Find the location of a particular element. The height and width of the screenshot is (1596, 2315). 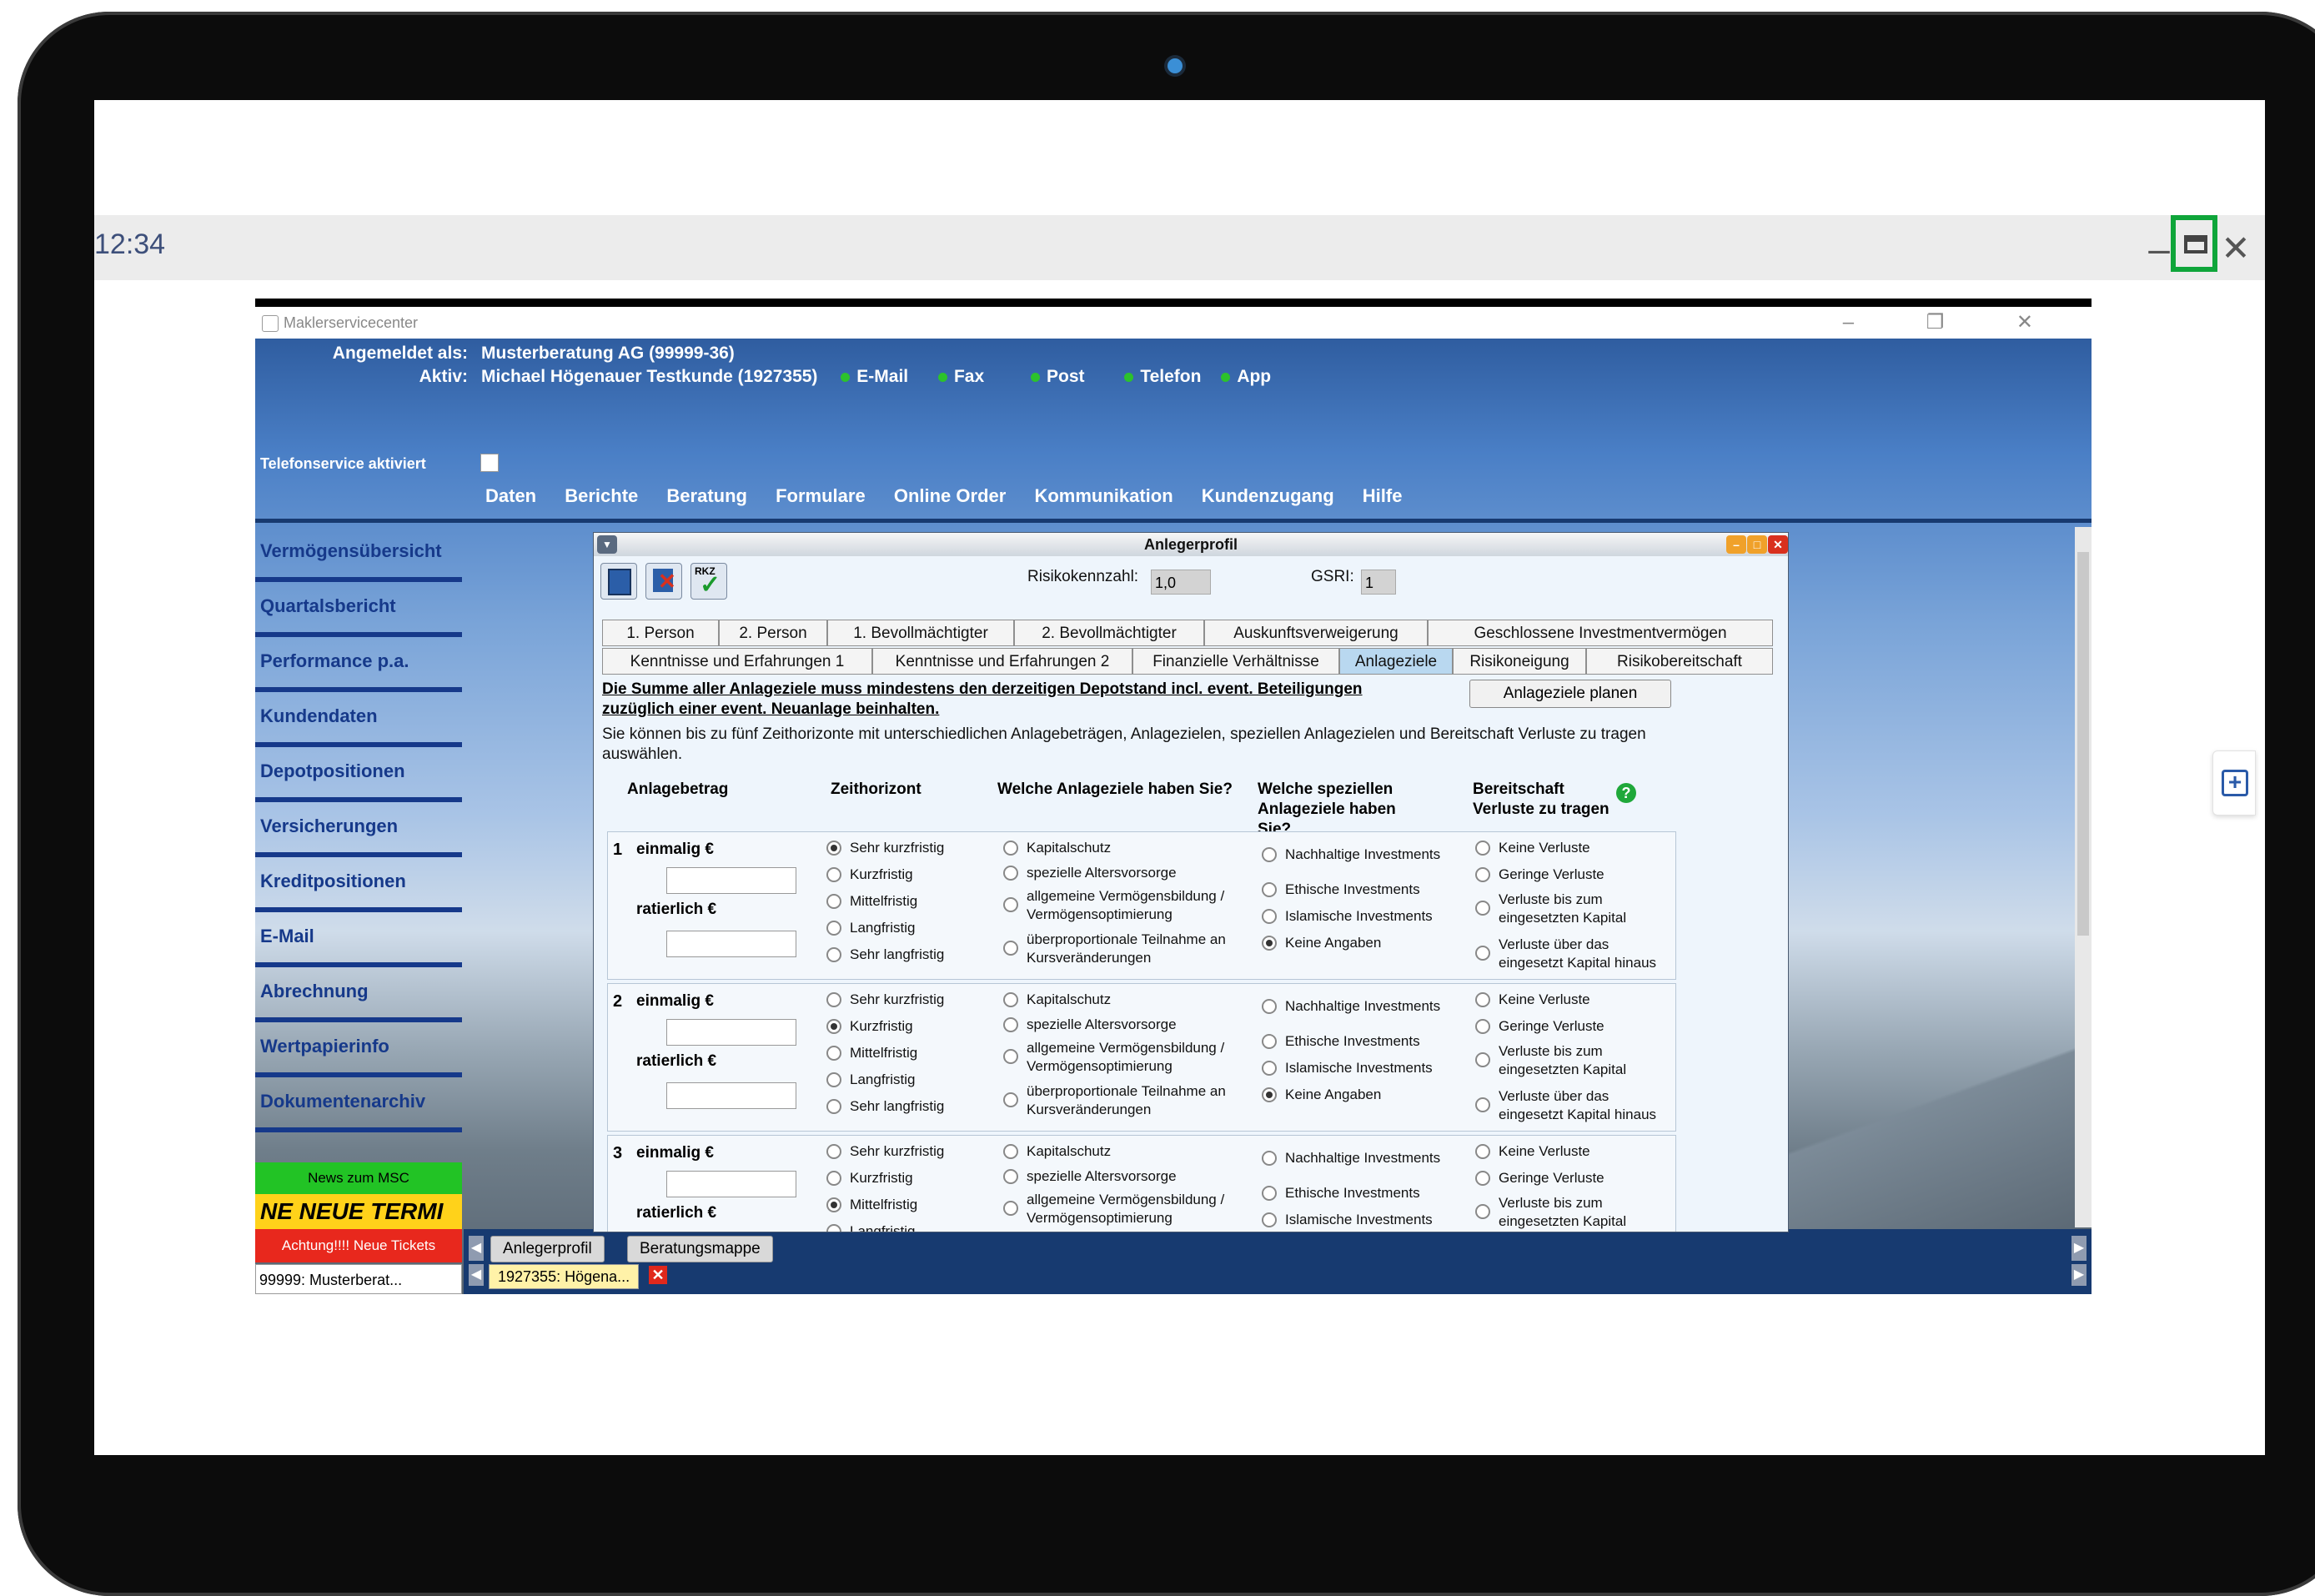

tab-geschlossene-investmentvermoegen: Geschlossene Investmentvermögen is located at coordinates (1600, 633).